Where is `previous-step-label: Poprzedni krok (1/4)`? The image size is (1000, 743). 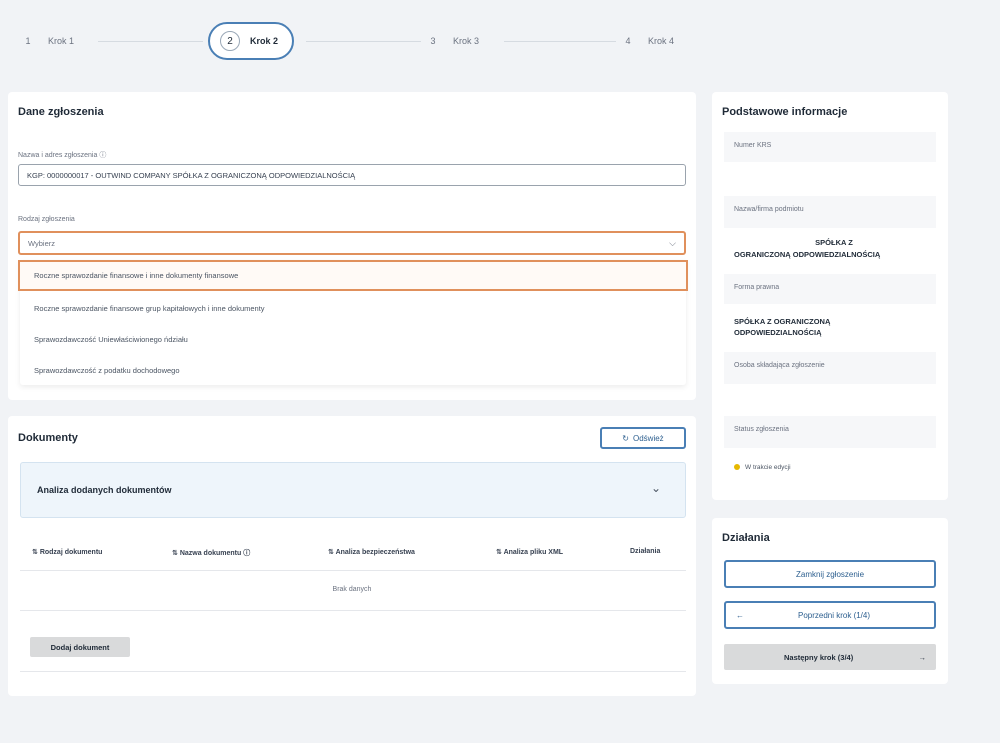 previous-step-label: Poprzedni krok (1/4) is located at coordinates (834, 615).